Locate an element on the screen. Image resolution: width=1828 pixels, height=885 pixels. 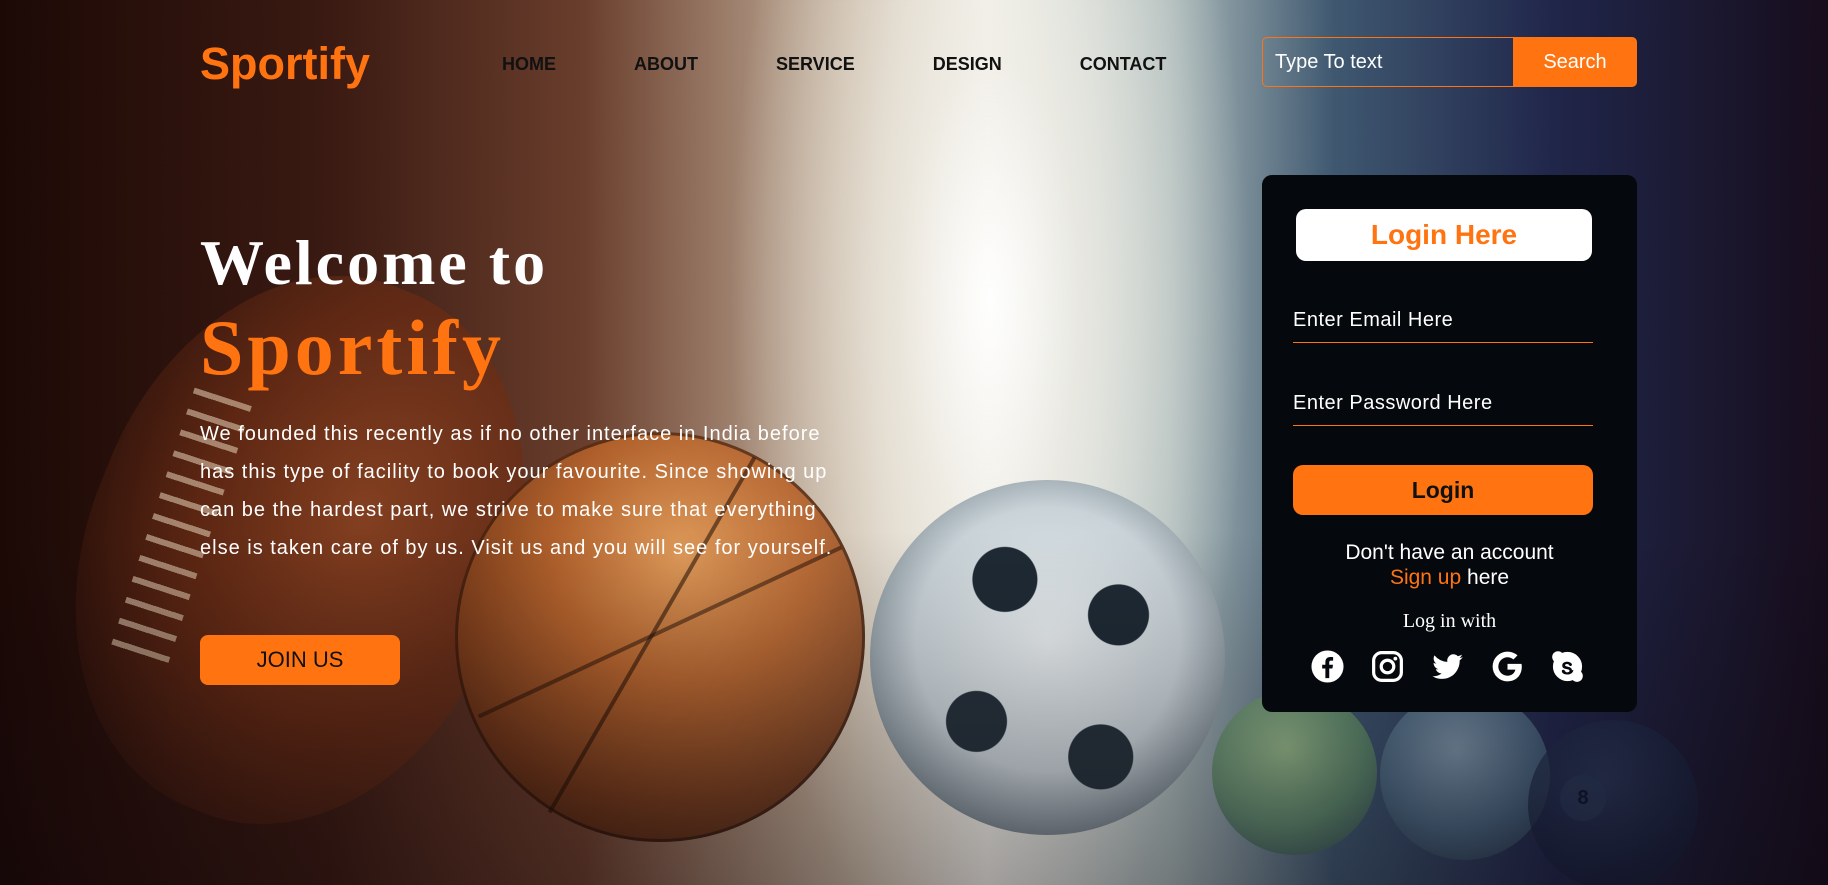
tennis-ball-image is located at coordinates (1294, 772).